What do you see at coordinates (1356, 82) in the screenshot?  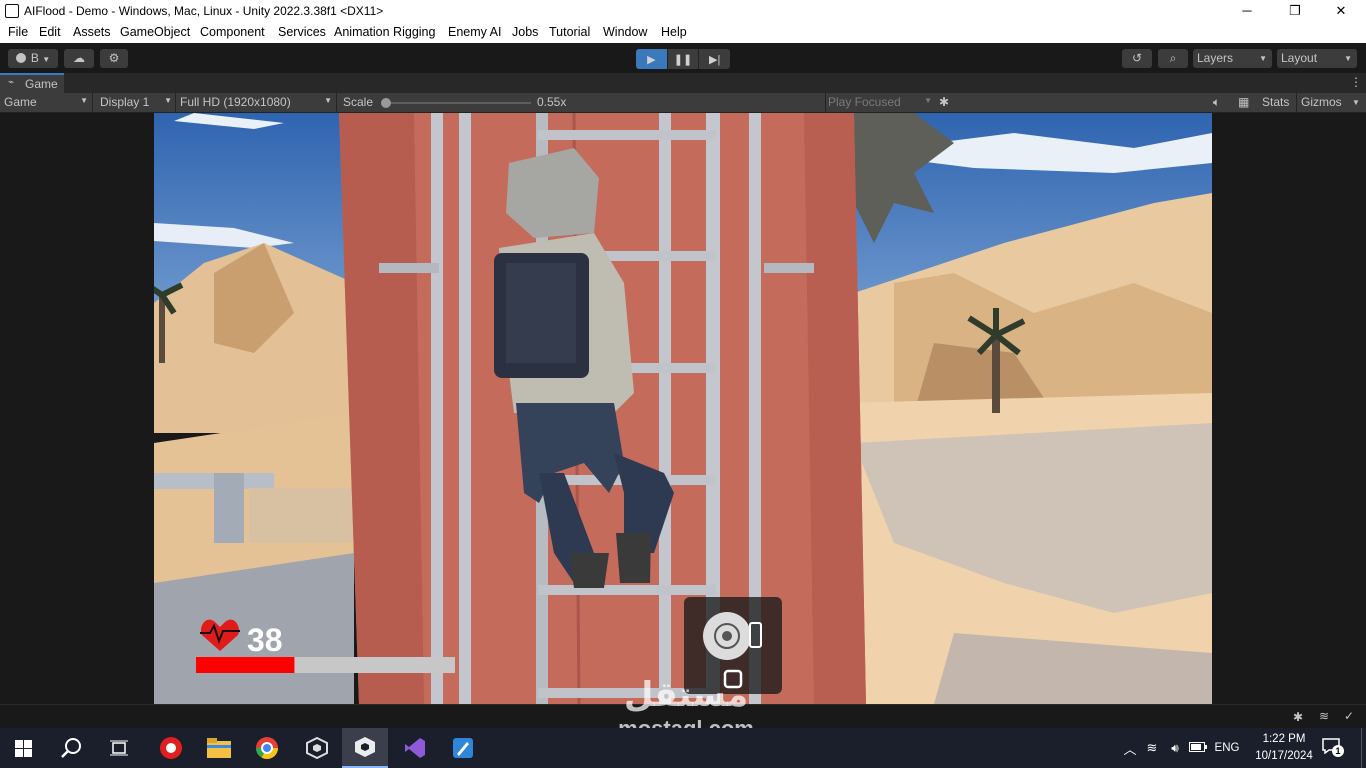 I see `tab-menu-icon: ⋮` at bounding box center [1356, 82].